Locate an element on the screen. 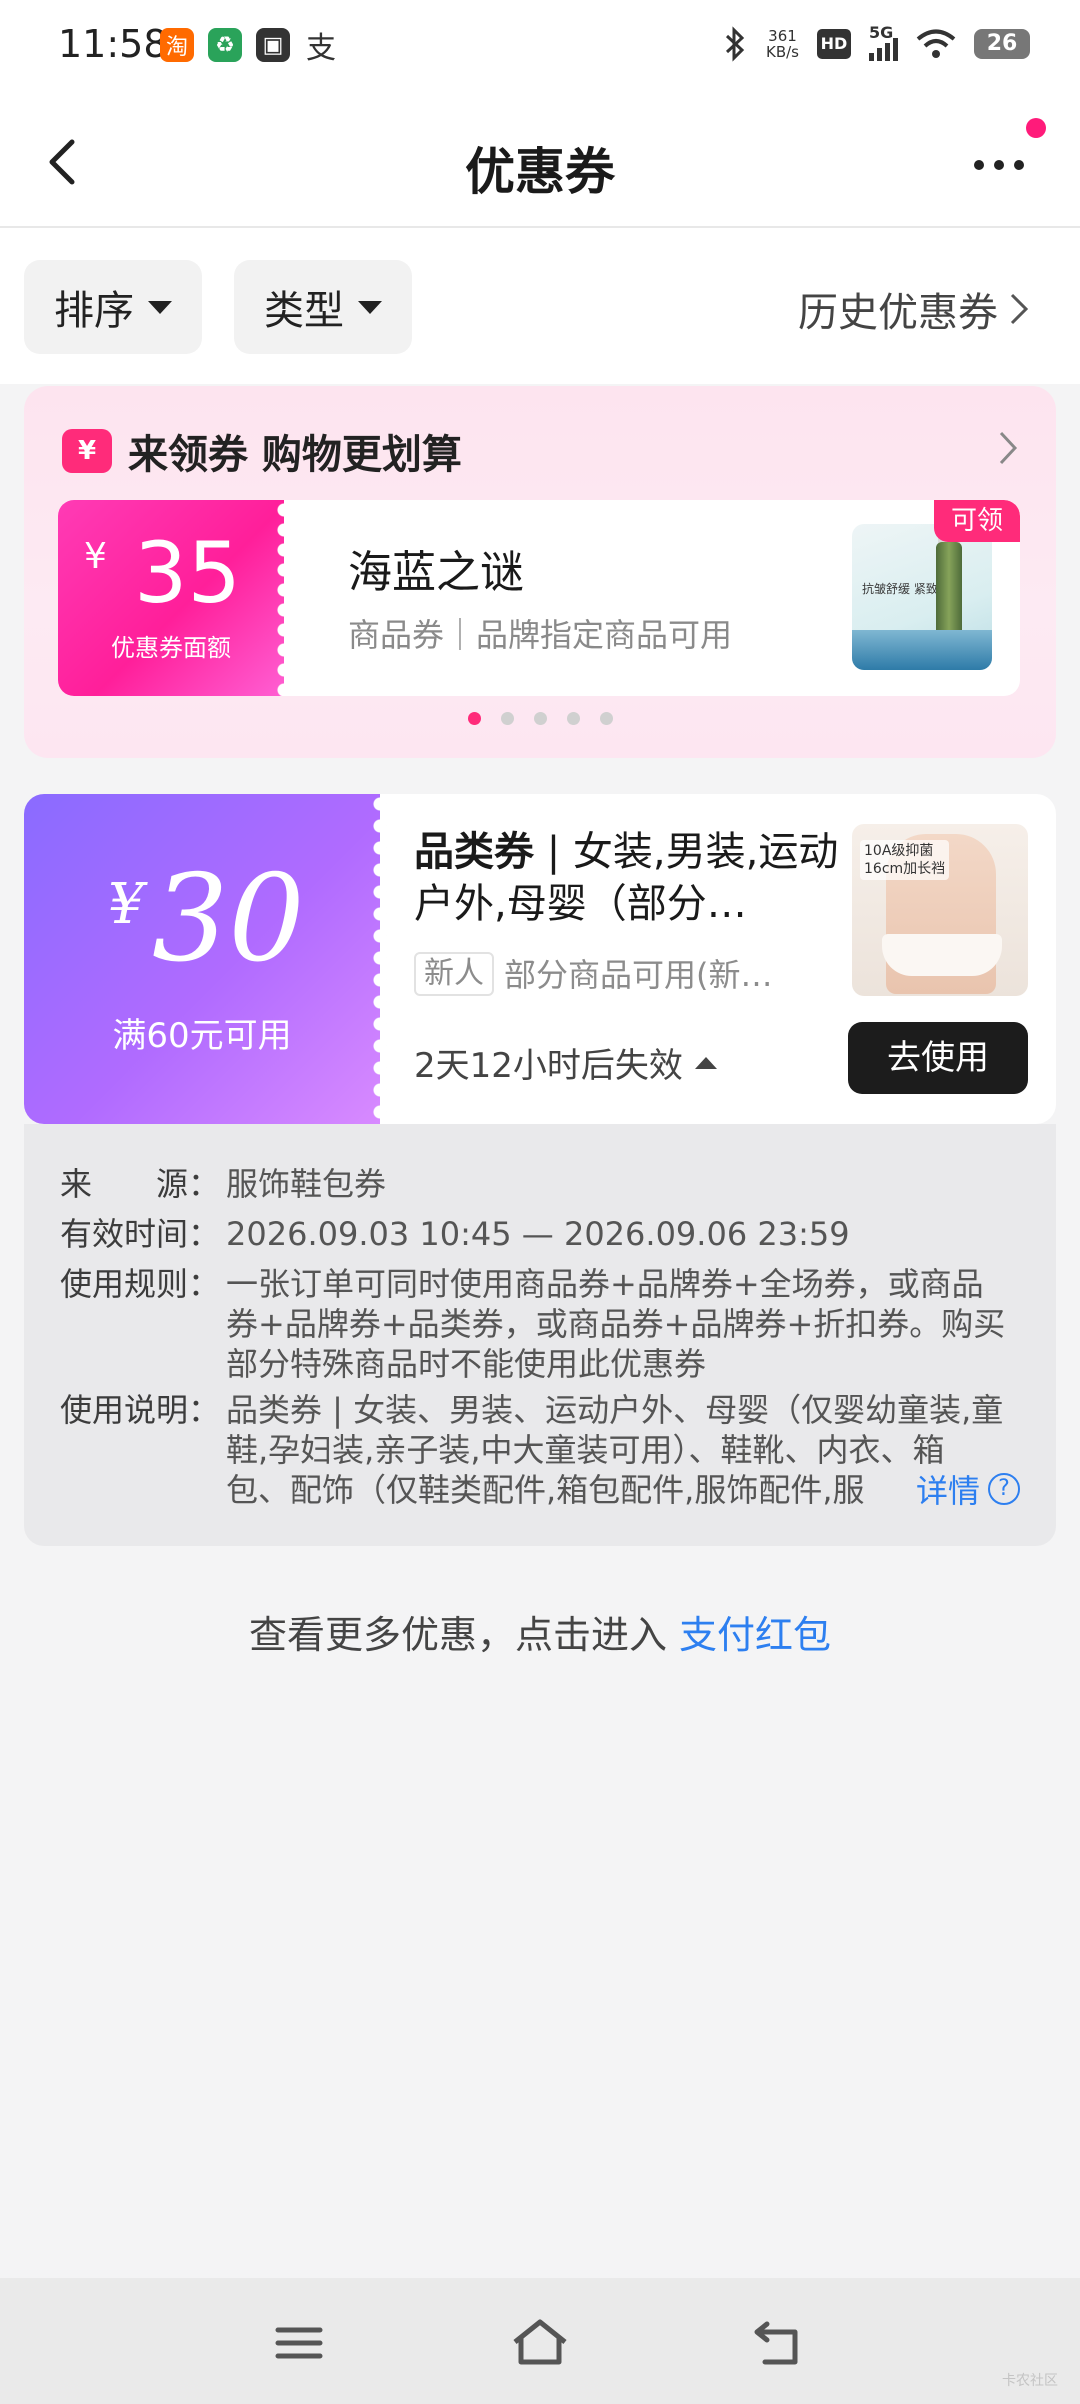  product-image-text: 10A级抑菌 16cm加长裆 is located at coordinates (905, 860).